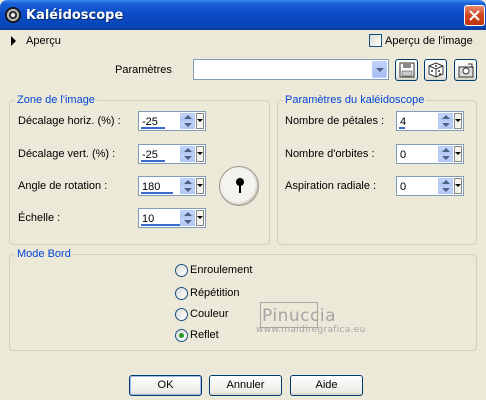 The height and width of the screenshot is (400, 486). I want to click on wrap-radio-label: Enroulement, so click(221, 270).